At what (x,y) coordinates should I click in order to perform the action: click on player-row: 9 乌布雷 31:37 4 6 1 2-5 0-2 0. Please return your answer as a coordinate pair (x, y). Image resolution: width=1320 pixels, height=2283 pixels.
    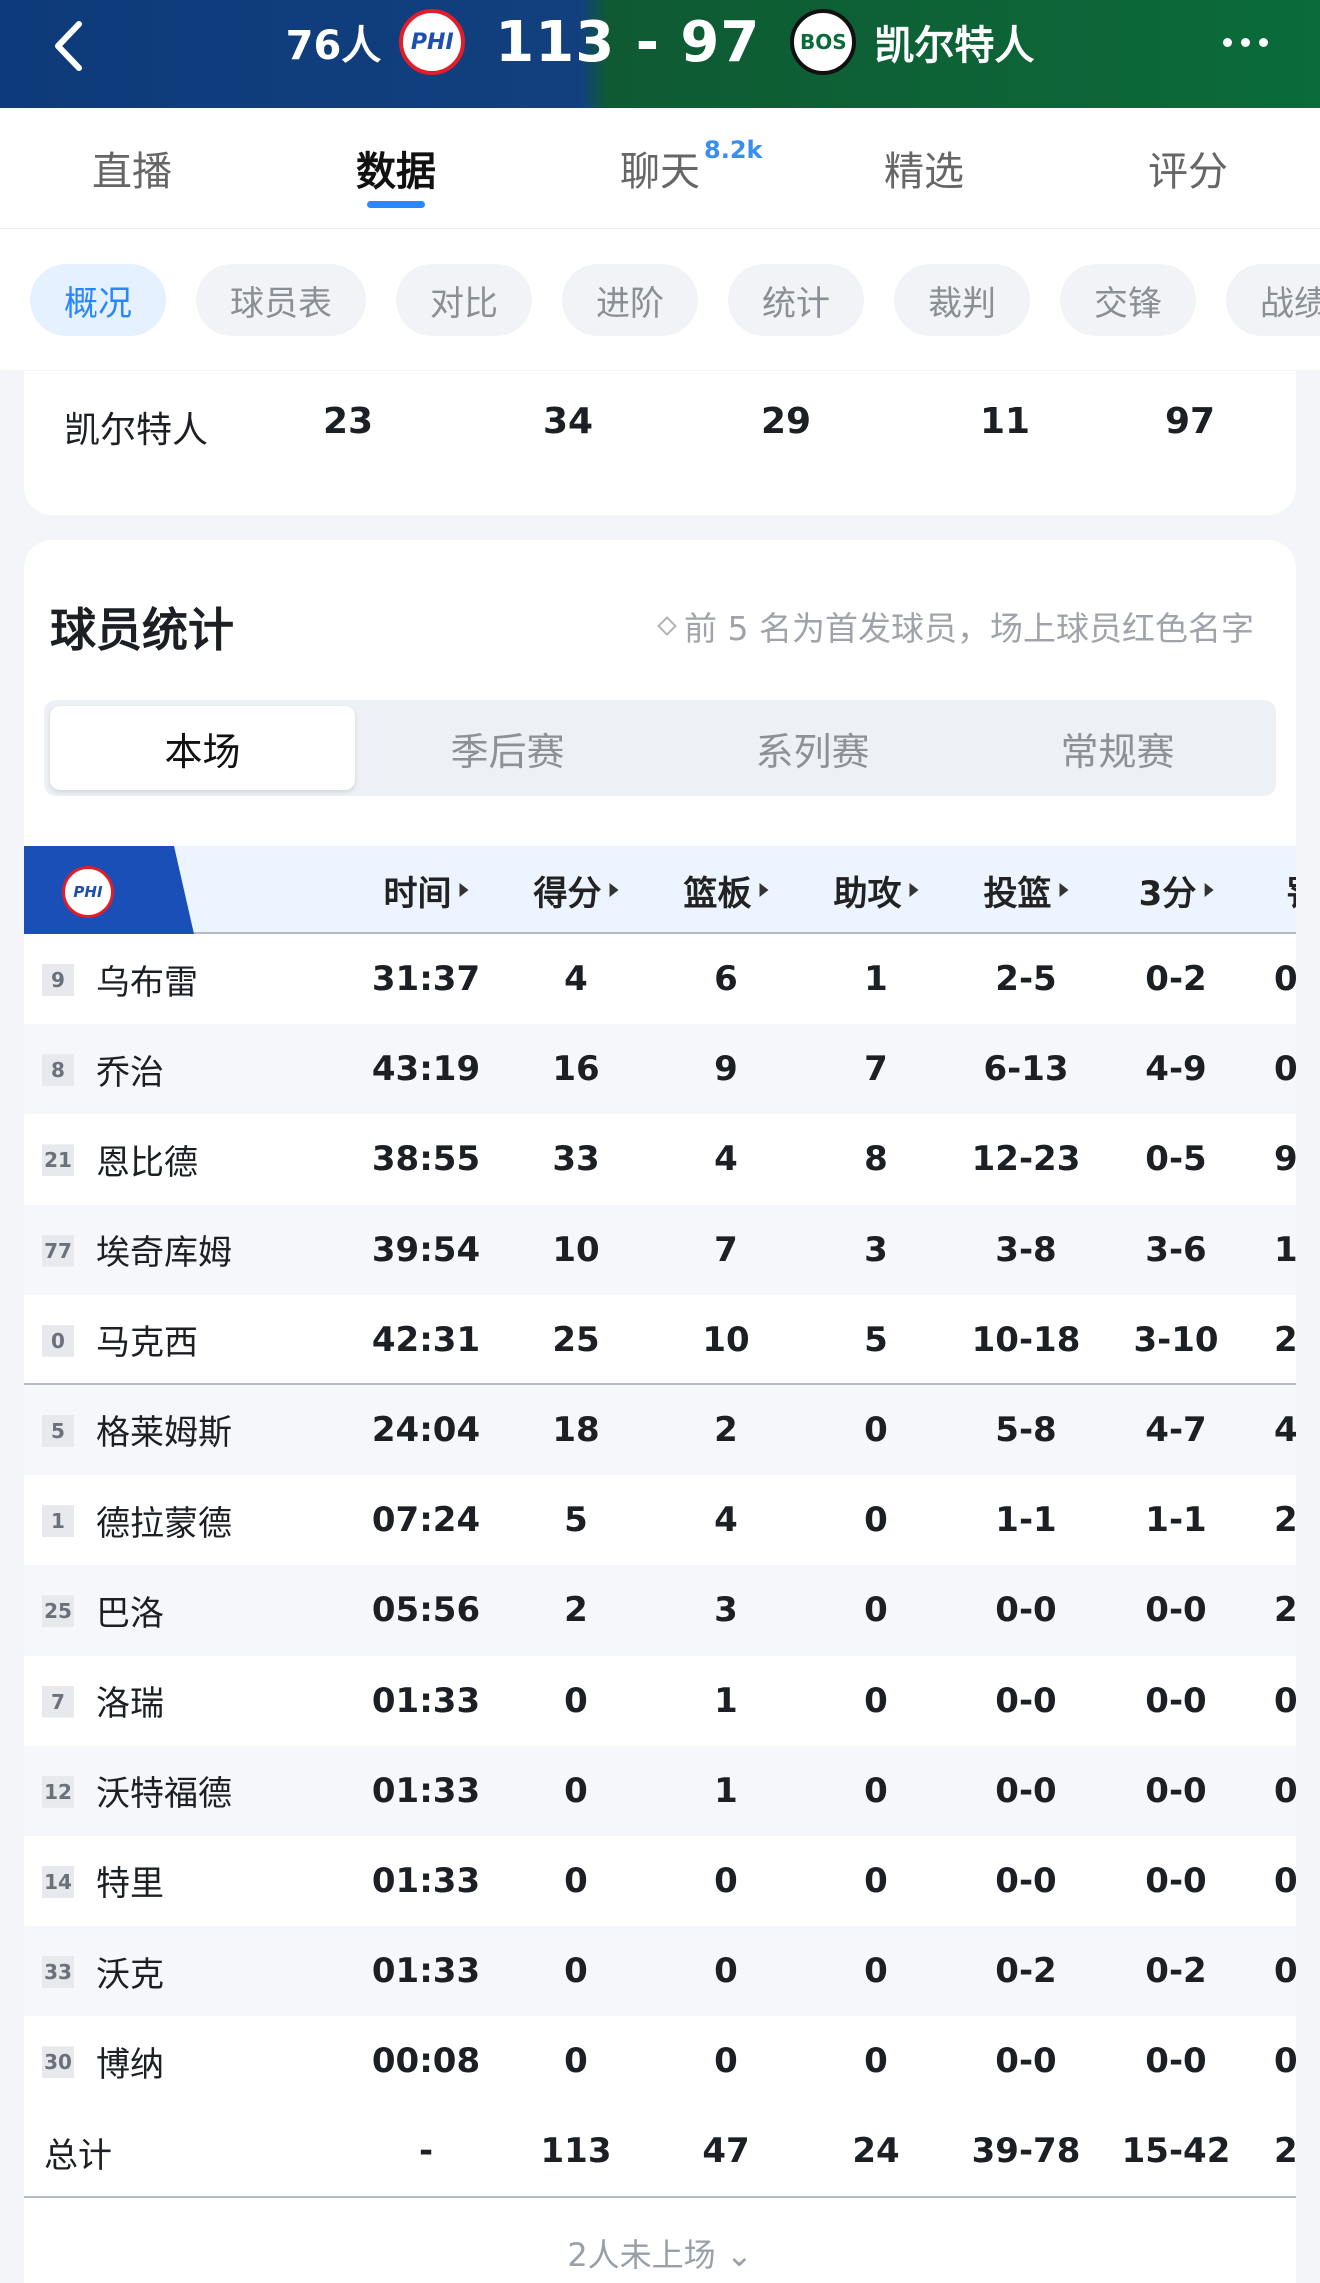
    Looking at the image, I should click on (660, 979).